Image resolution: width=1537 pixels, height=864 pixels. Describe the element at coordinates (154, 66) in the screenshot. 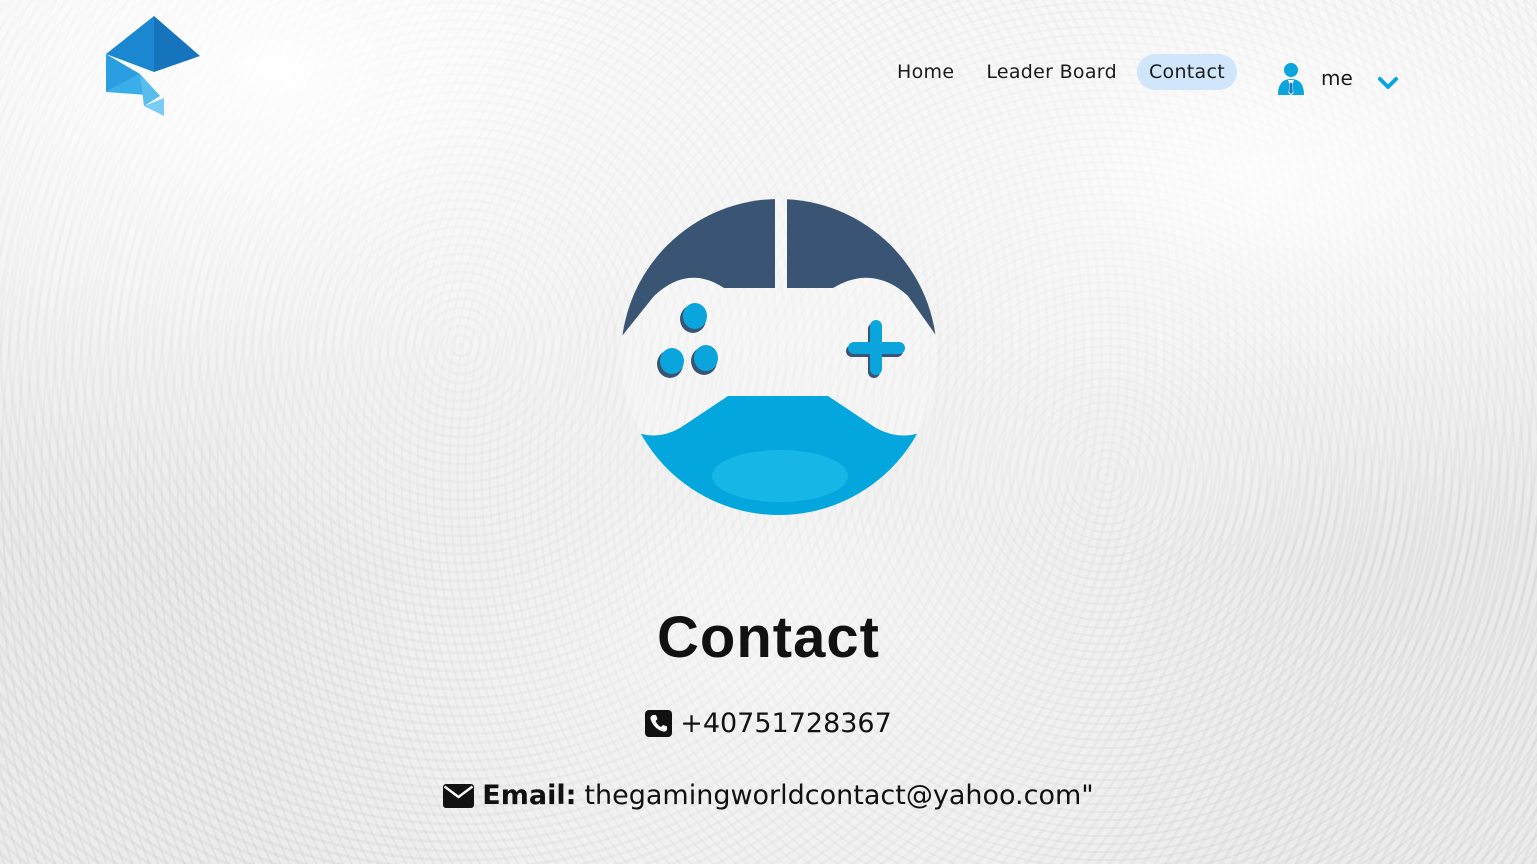

I see `site-logo` at that location.